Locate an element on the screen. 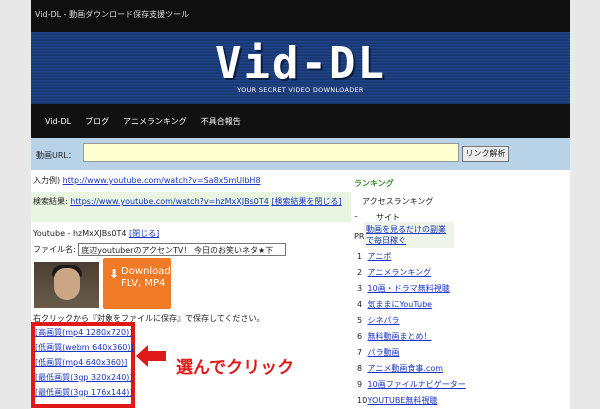 This screenshot has height=409, width=600. ranking-item: 4 気ままにYouTube is located at coordinates (395, 304).